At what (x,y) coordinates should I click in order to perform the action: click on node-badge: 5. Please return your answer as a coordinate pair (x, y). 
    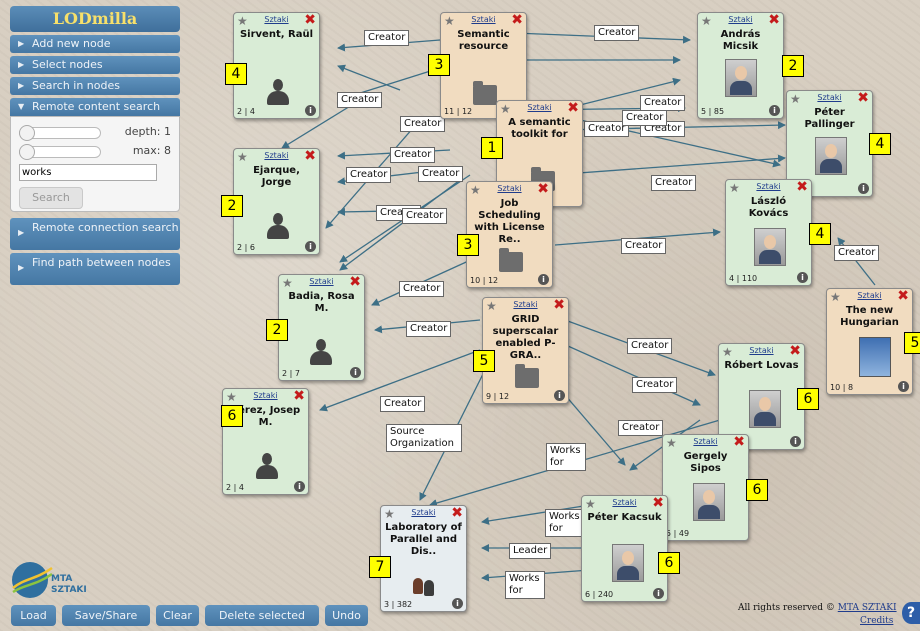
    Looking at the image, I should click on (912, 343).